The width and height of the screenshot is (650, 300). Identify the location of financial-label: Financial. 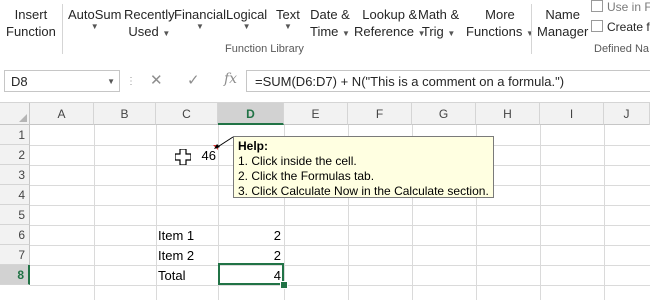
(200, 14).